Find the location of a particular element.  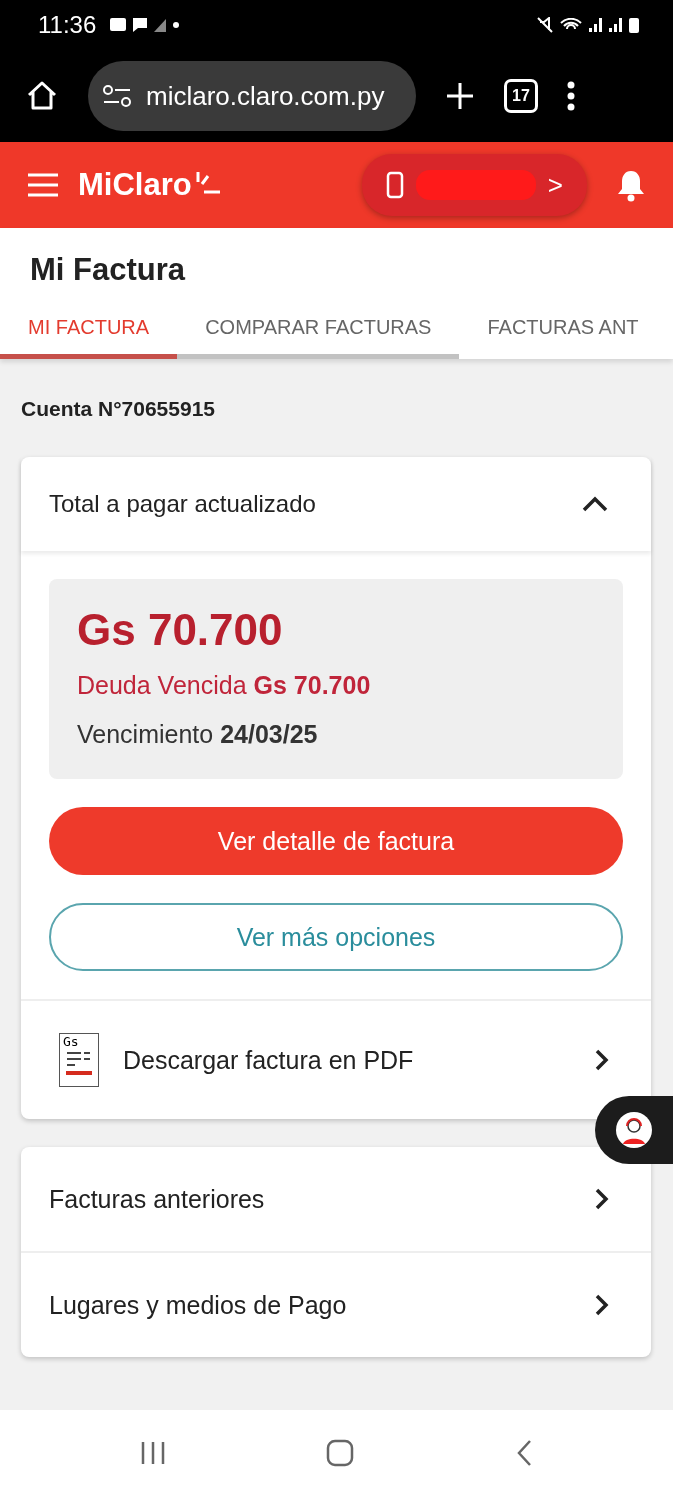

tab: MI FACTURA is located at coordinates (89, 331).